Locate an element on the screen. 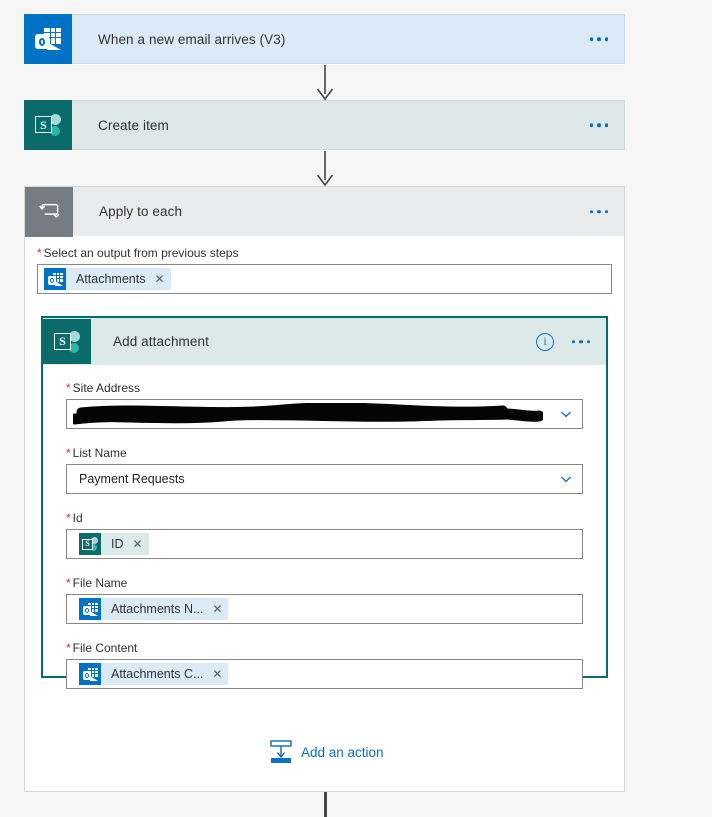 Image resolution: width=712 pixels, height=817 pixels. field-file-content: * File Content Attachments C... ✕ is located at coordinates (324, 665).